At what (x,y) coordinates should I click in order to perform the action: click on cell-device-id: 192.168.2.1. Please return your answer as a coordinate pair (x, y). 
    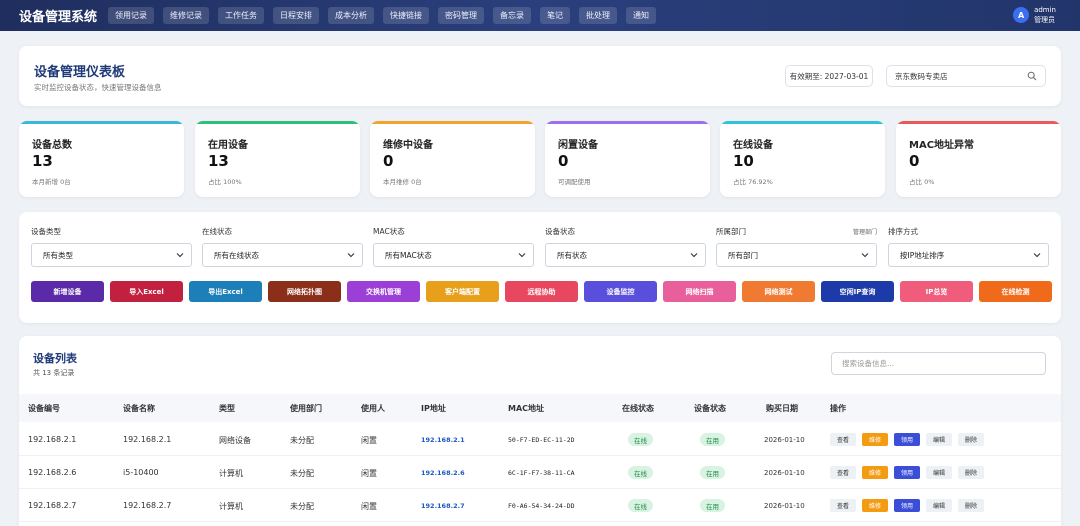
    Looking at the image, I should click on (52, 439).